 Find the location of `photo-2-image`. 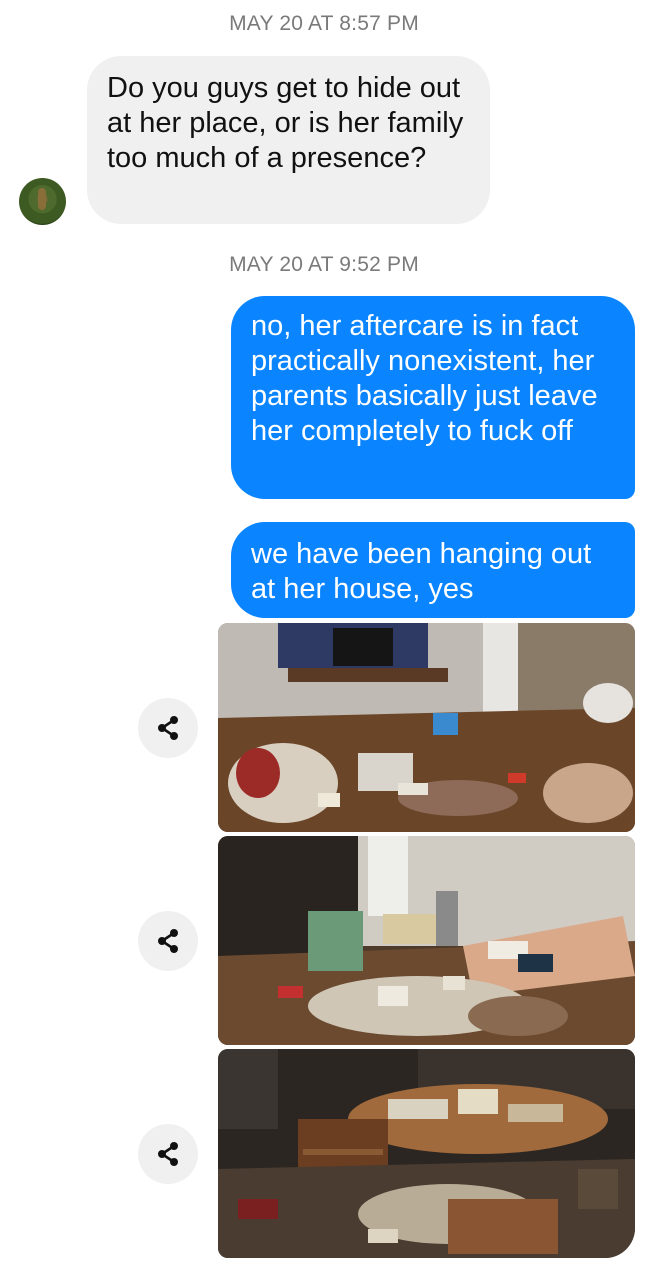

photo-2-image is located at coordinates (426, 940).